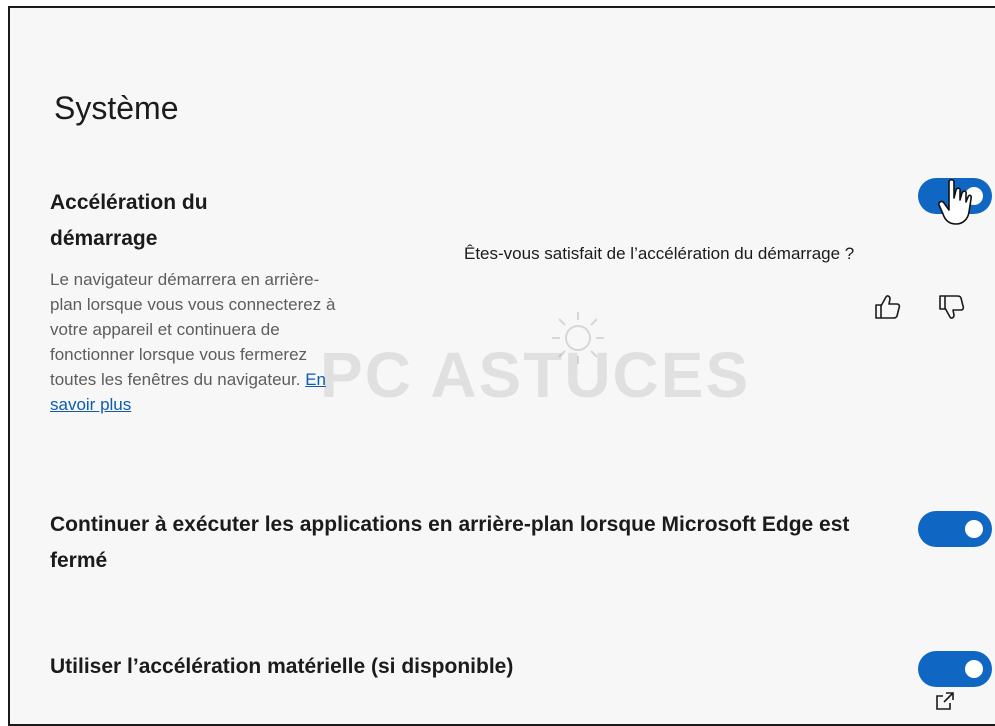  I want to click on thumbs-down-button, so click(951, 307).